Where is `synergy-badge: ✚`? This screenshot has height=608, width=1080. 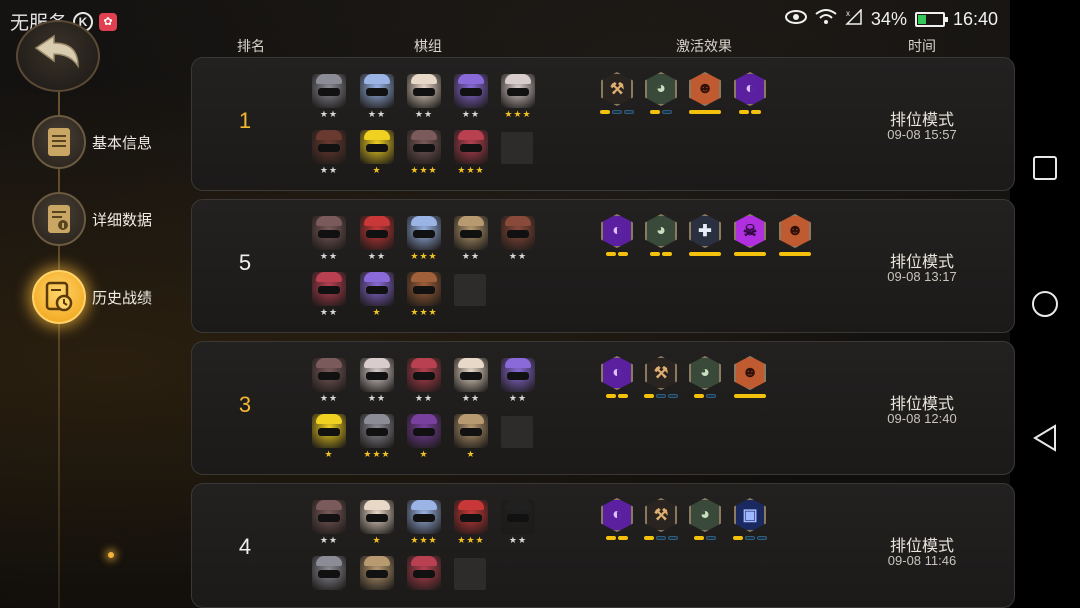
synergy-badge: ✚ is located at coordinates (705, 235).